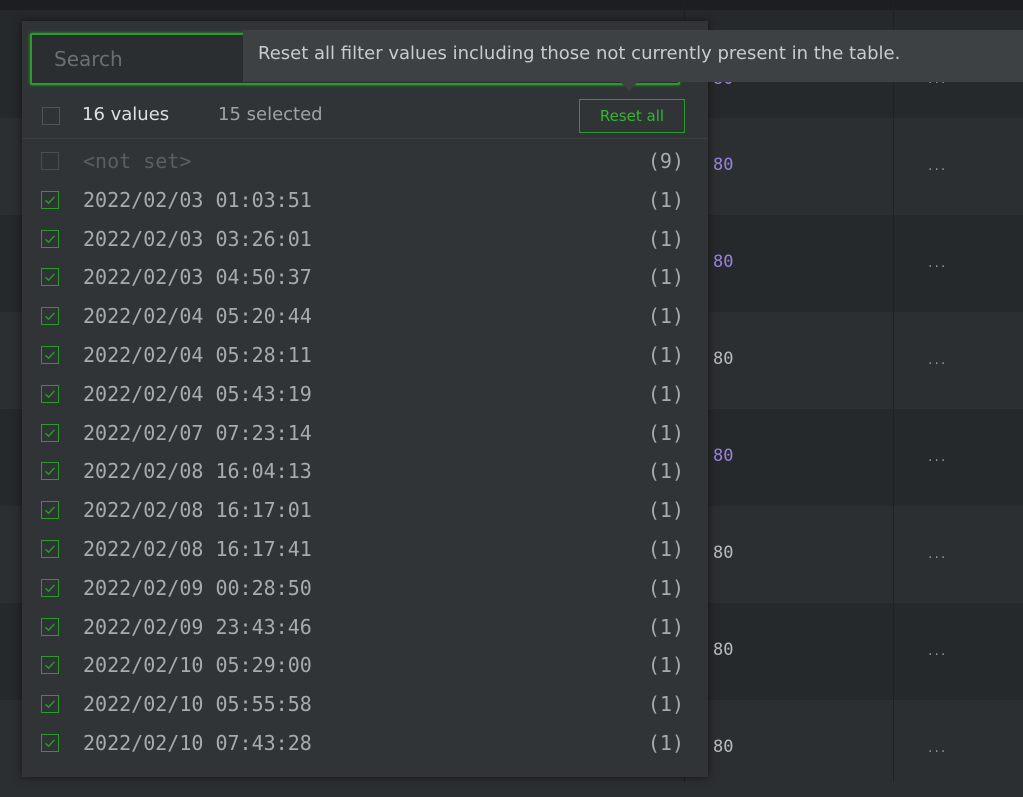 This screenshot has width=1023, height=797. Describe the element at coordinates (50, 161) in the screenshot. I see `unchecked-checkbox-icon` at that location.